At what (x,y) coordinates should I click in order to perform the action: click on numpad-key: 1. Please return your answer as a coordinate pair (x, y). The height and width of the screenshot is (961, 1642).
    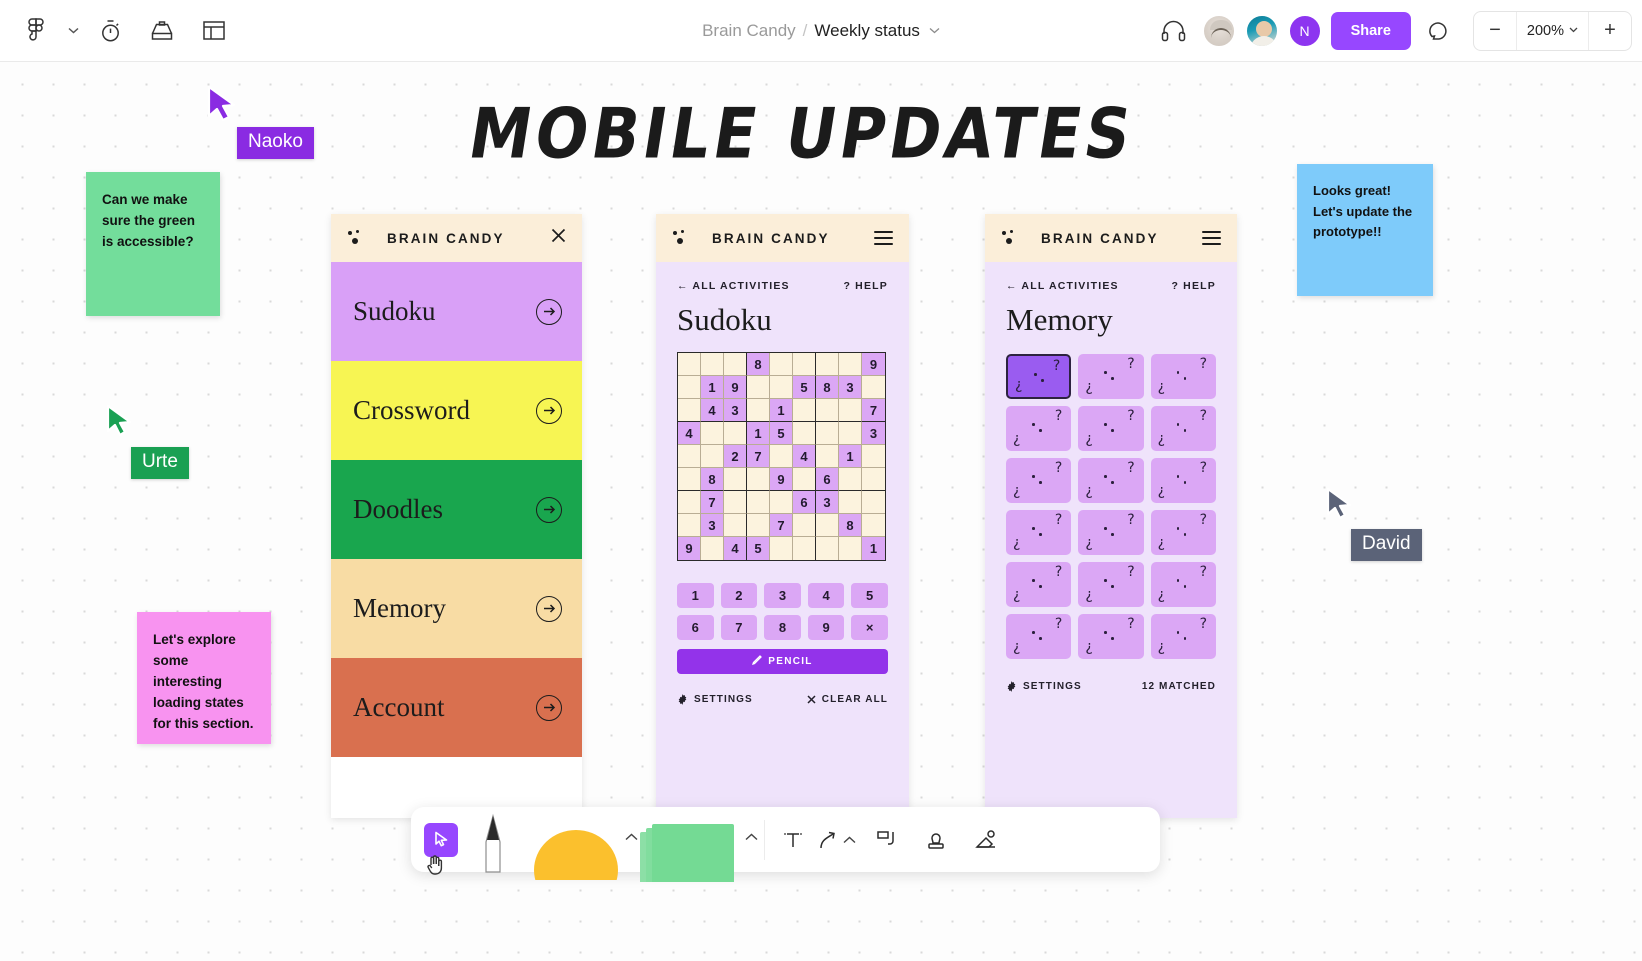
    Looking at the image, I should click on (695, 595).